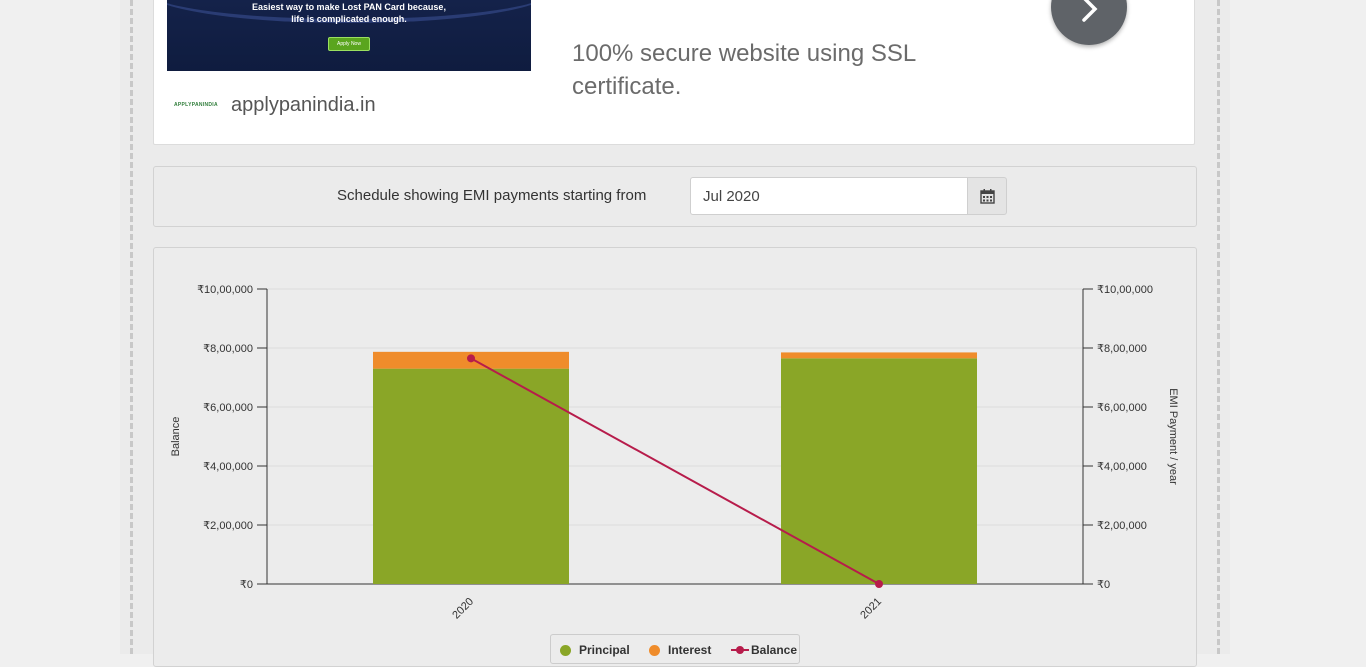 Image resolution: width=1366 pixels, height=667 pixels. Describe the element at coordinates (246, 585) in the screenshot. I see `y-tick-label-left: ₹0` at that location.